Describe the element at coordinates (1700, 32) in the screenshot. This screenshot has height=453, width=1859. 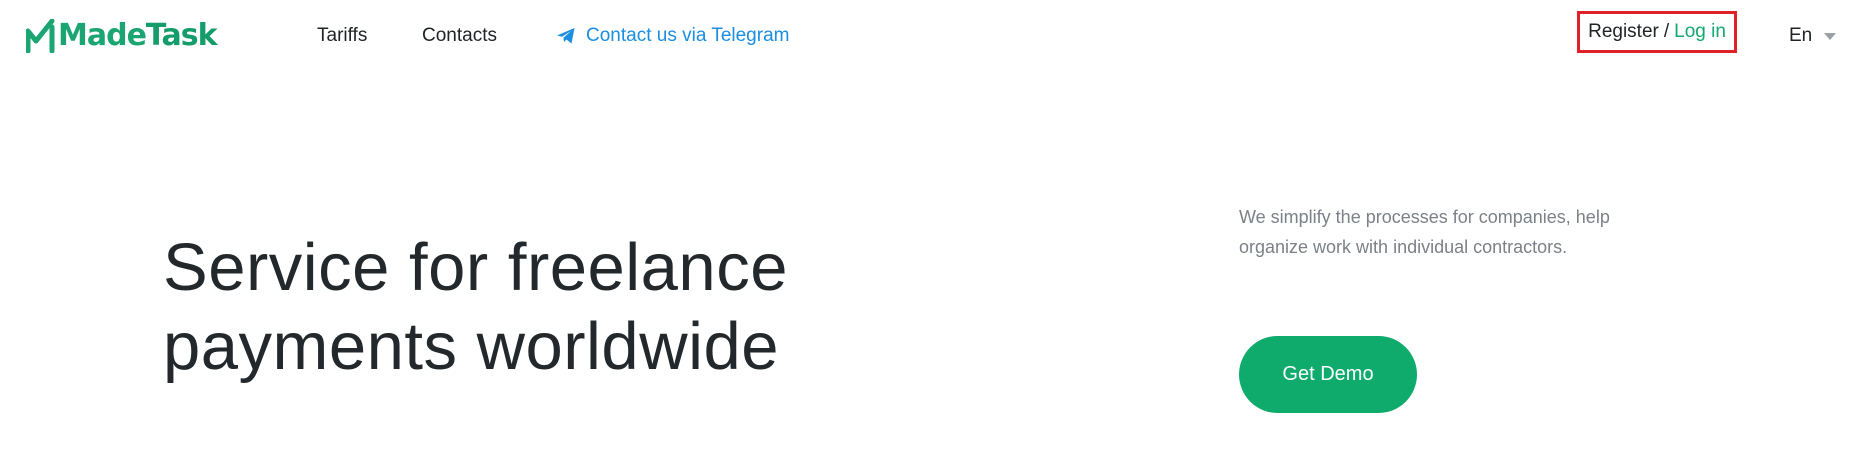
I see `login-link: Log in` at that location.